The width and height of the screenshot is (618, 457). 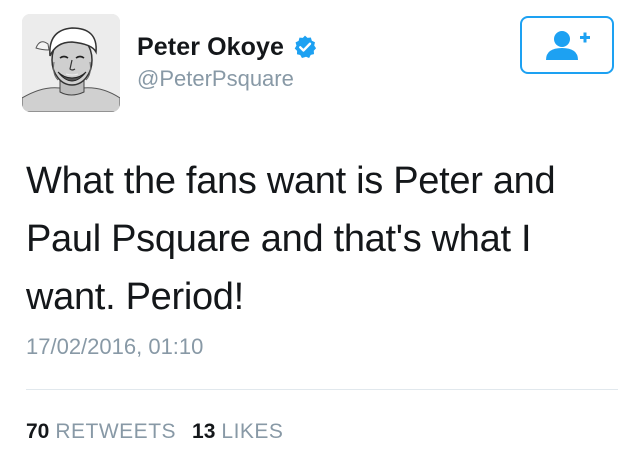 What do you see at coordinates (38, 431) in the screenshot?
I see `retweets-count: 70` at bounding box center [38, 431].